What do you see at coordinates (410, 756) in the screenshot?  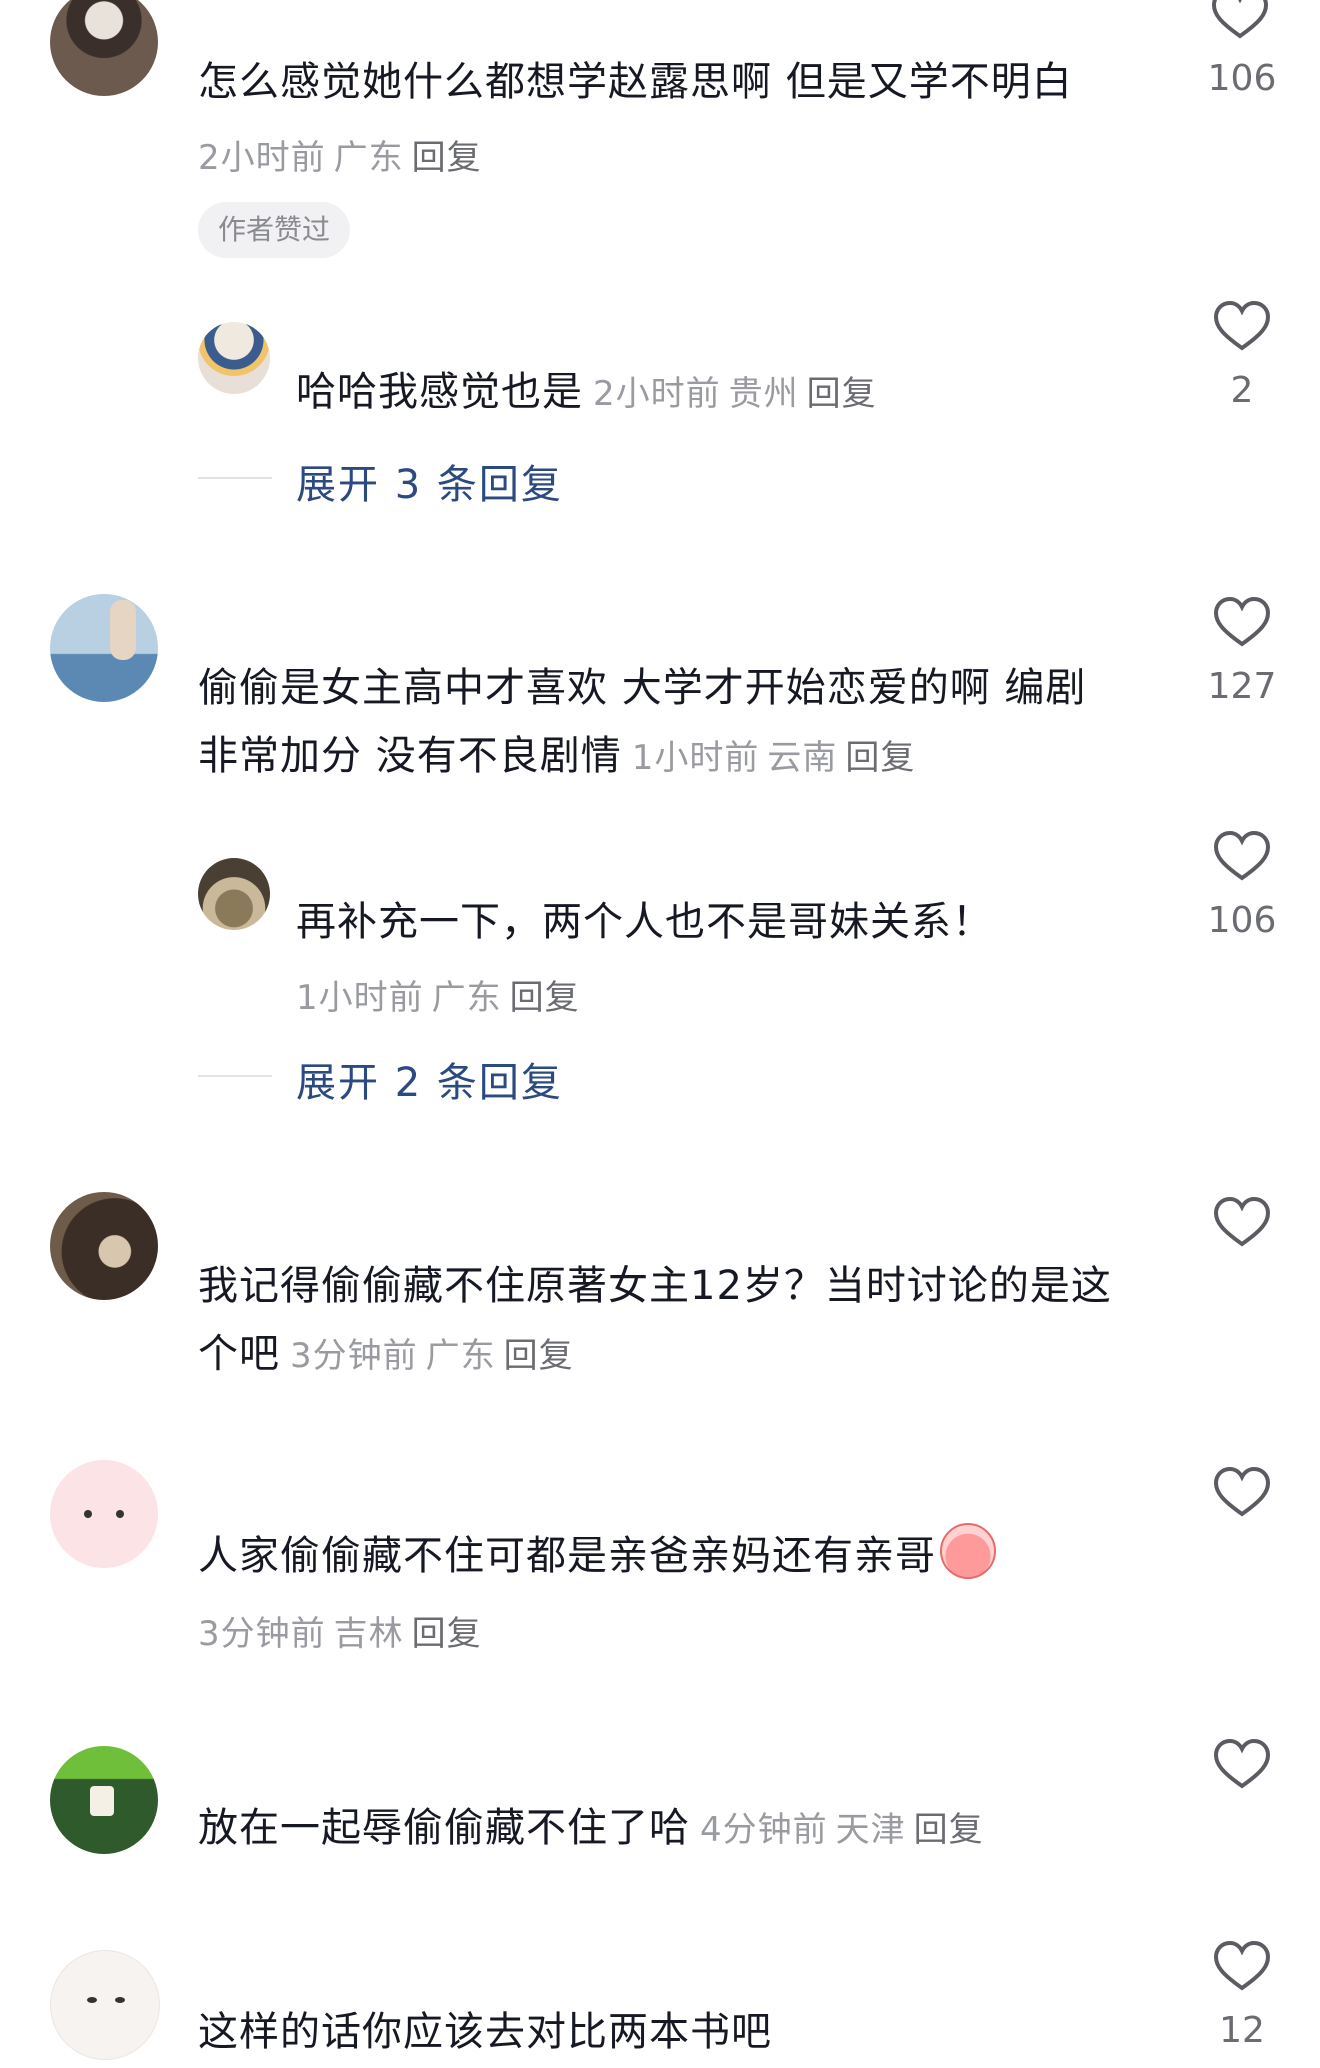 I see `comment-text: 非常加分 没有不良剧情` at bounding box center [410, 756].